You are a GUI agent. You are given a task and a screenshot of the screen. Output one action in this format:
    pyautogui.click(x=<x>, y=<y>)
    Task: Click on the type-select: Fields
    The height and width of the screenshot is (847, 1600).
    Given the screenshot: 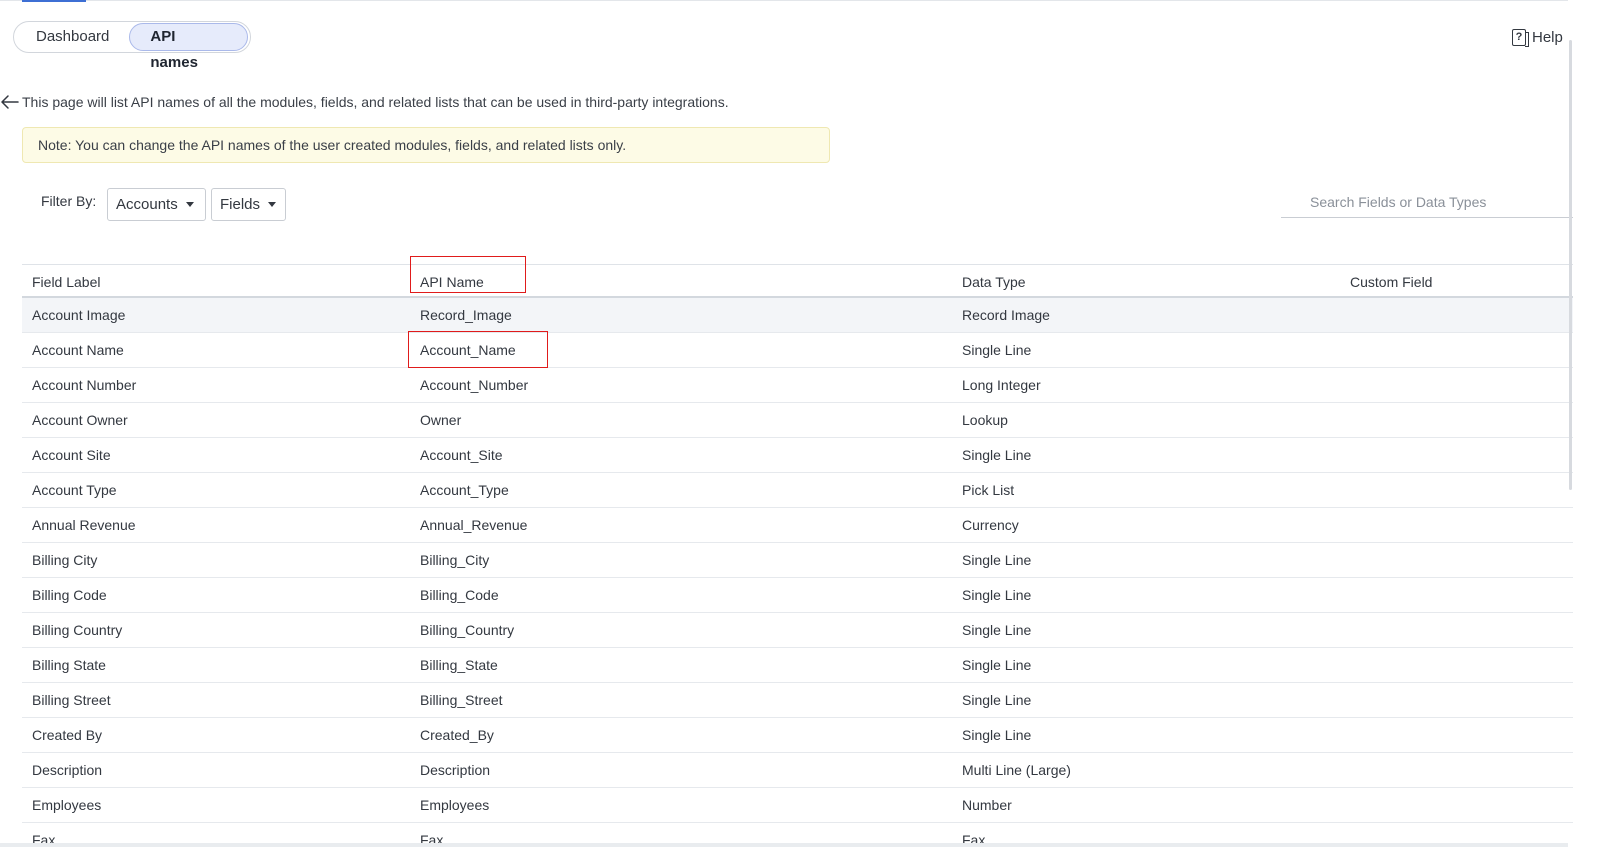 What is the action you would take?
    pyautogui.click(x=248, y=204)
    